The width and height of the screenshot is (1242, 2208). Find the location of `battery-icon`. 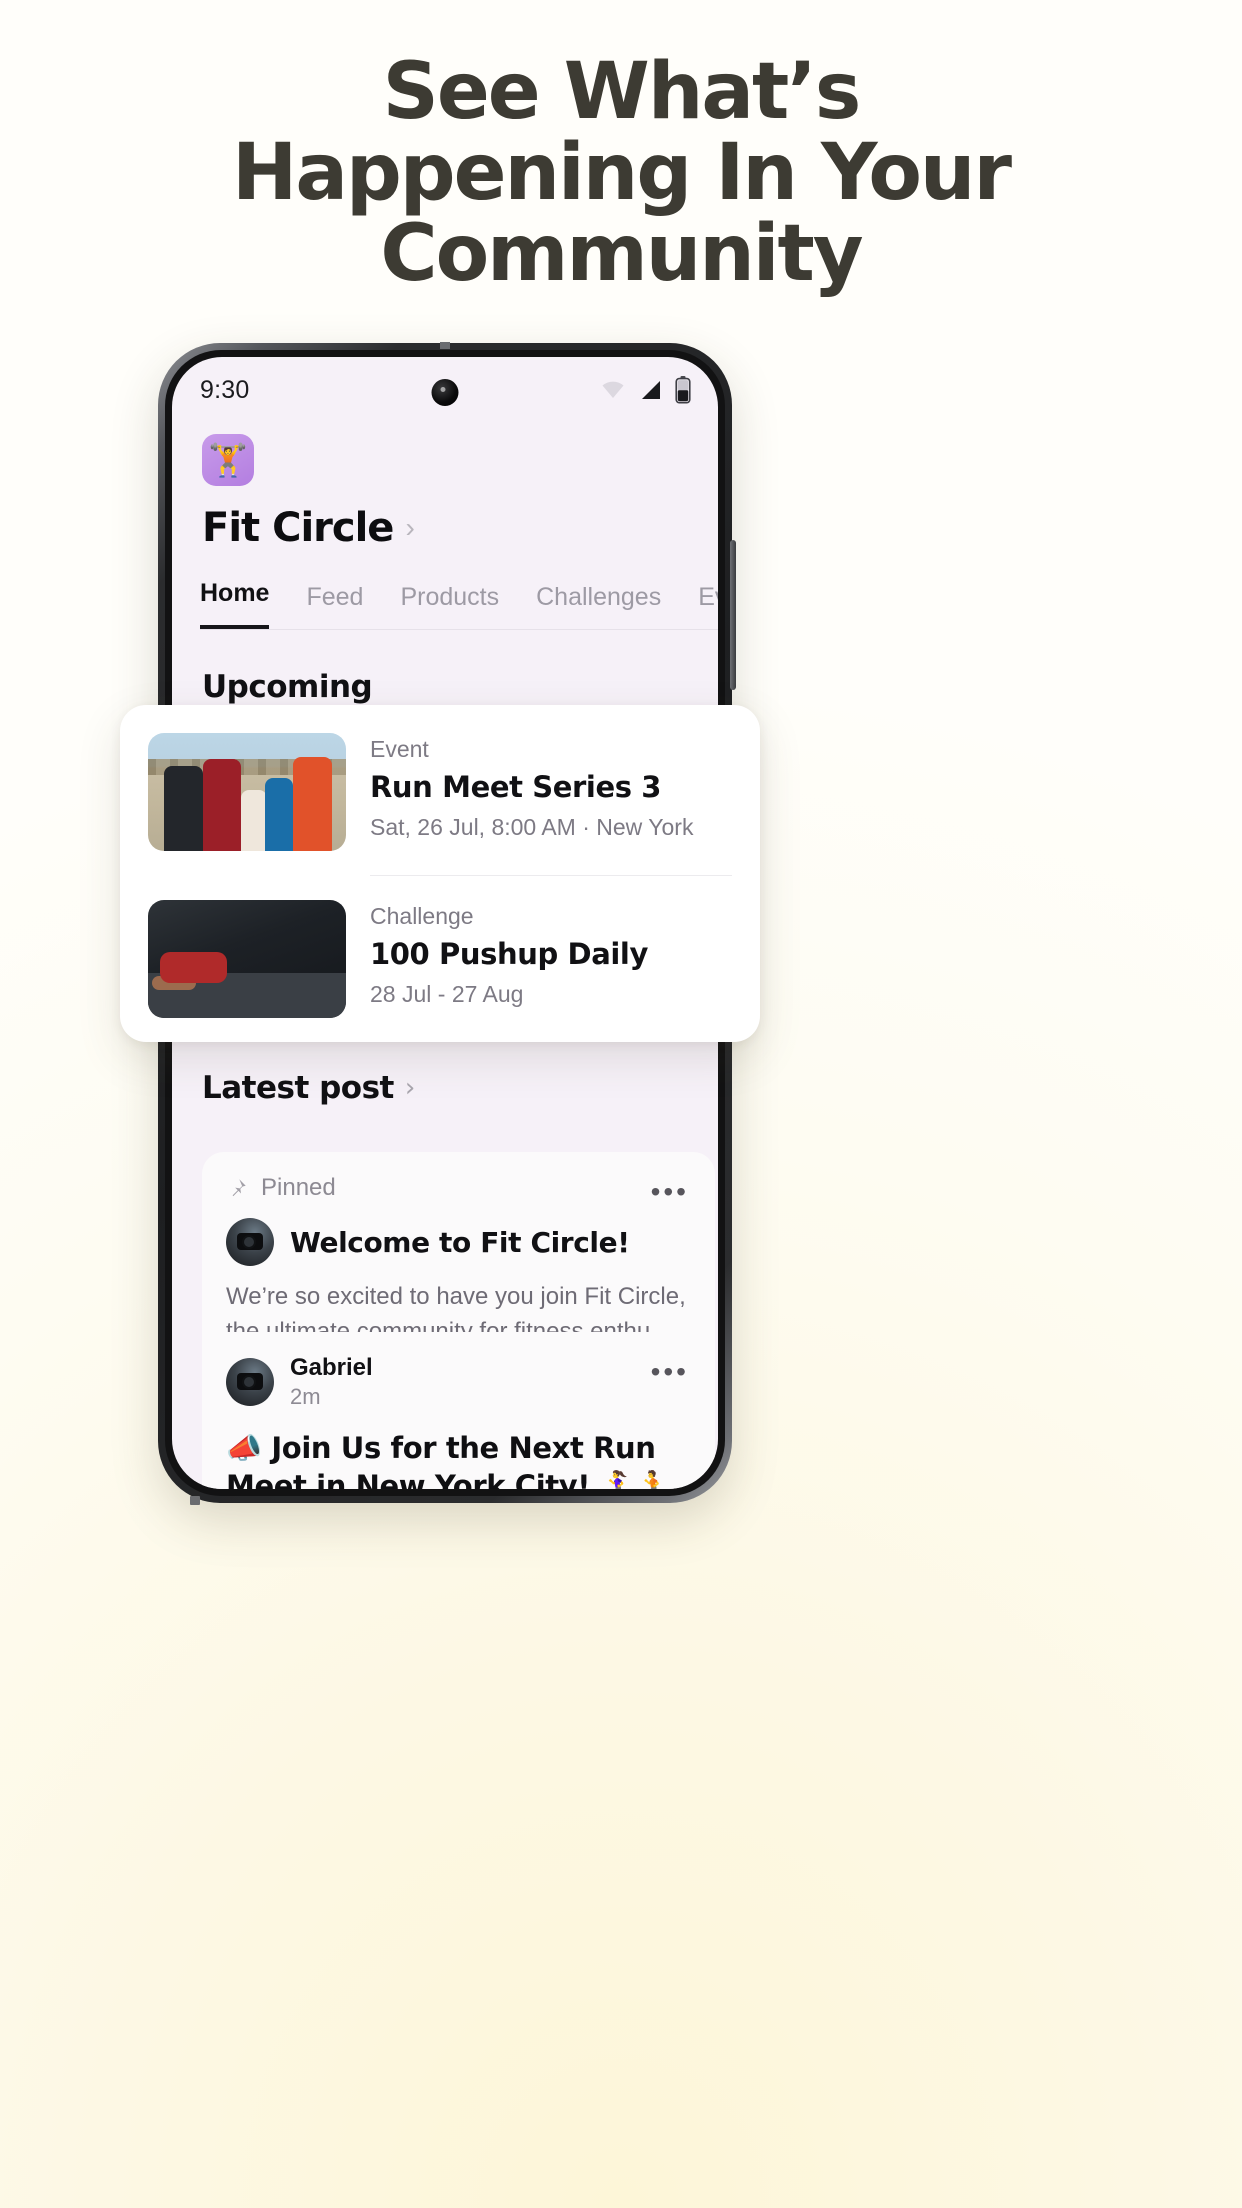

battery-icon is located at coordinates (683, 390).